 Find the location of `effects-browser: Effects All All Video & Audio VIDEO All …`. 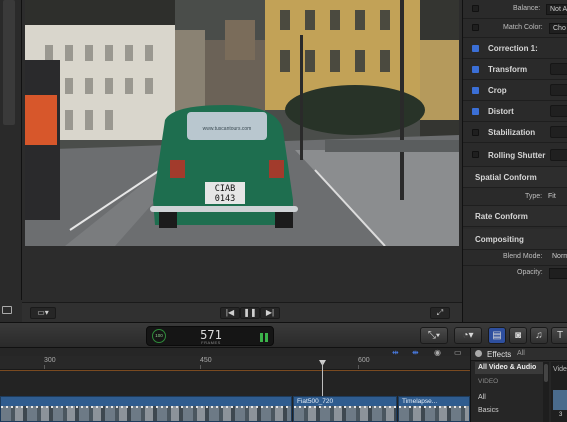

effects-browser: Effects All All Video & Audio VIDEO All … is located at coordinates (518, 385).